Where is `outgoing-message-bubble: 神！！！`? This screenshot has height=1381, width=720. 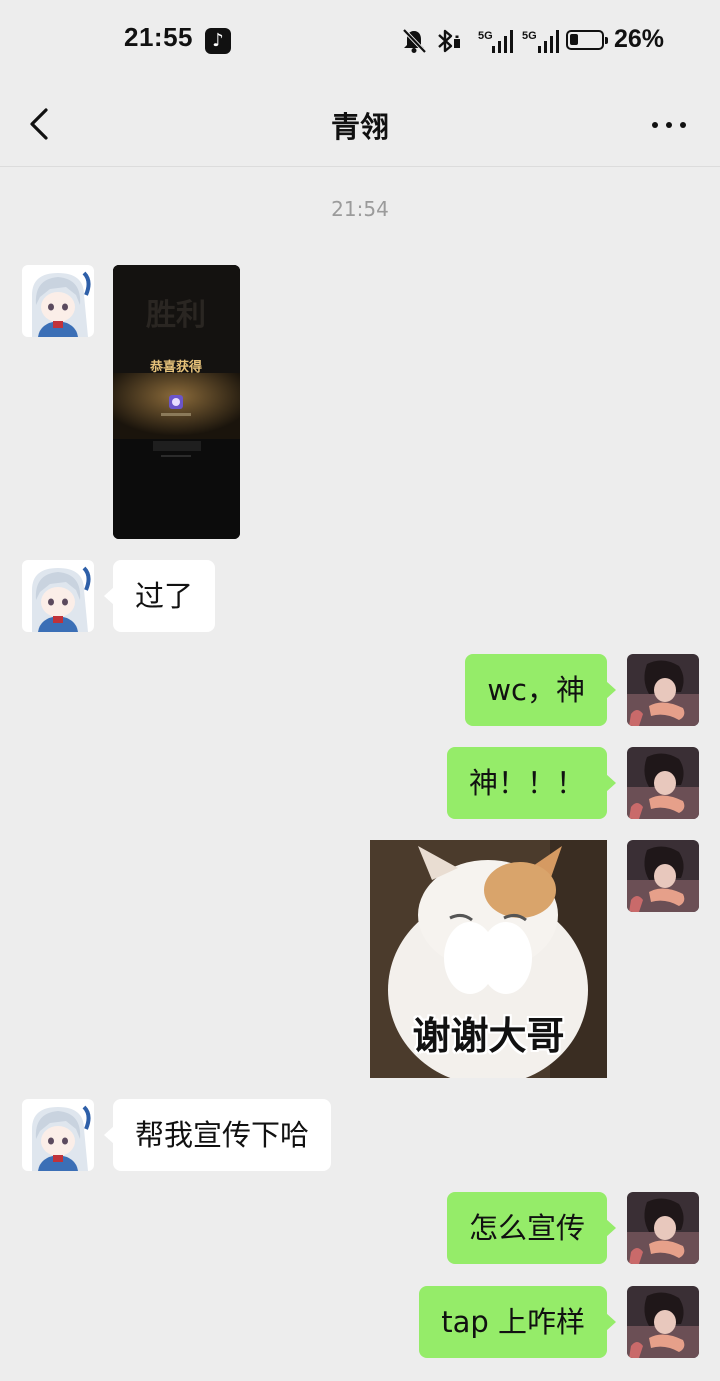
outgoing-message-bubble: 神！！！ is located at coordinates (531, 783).